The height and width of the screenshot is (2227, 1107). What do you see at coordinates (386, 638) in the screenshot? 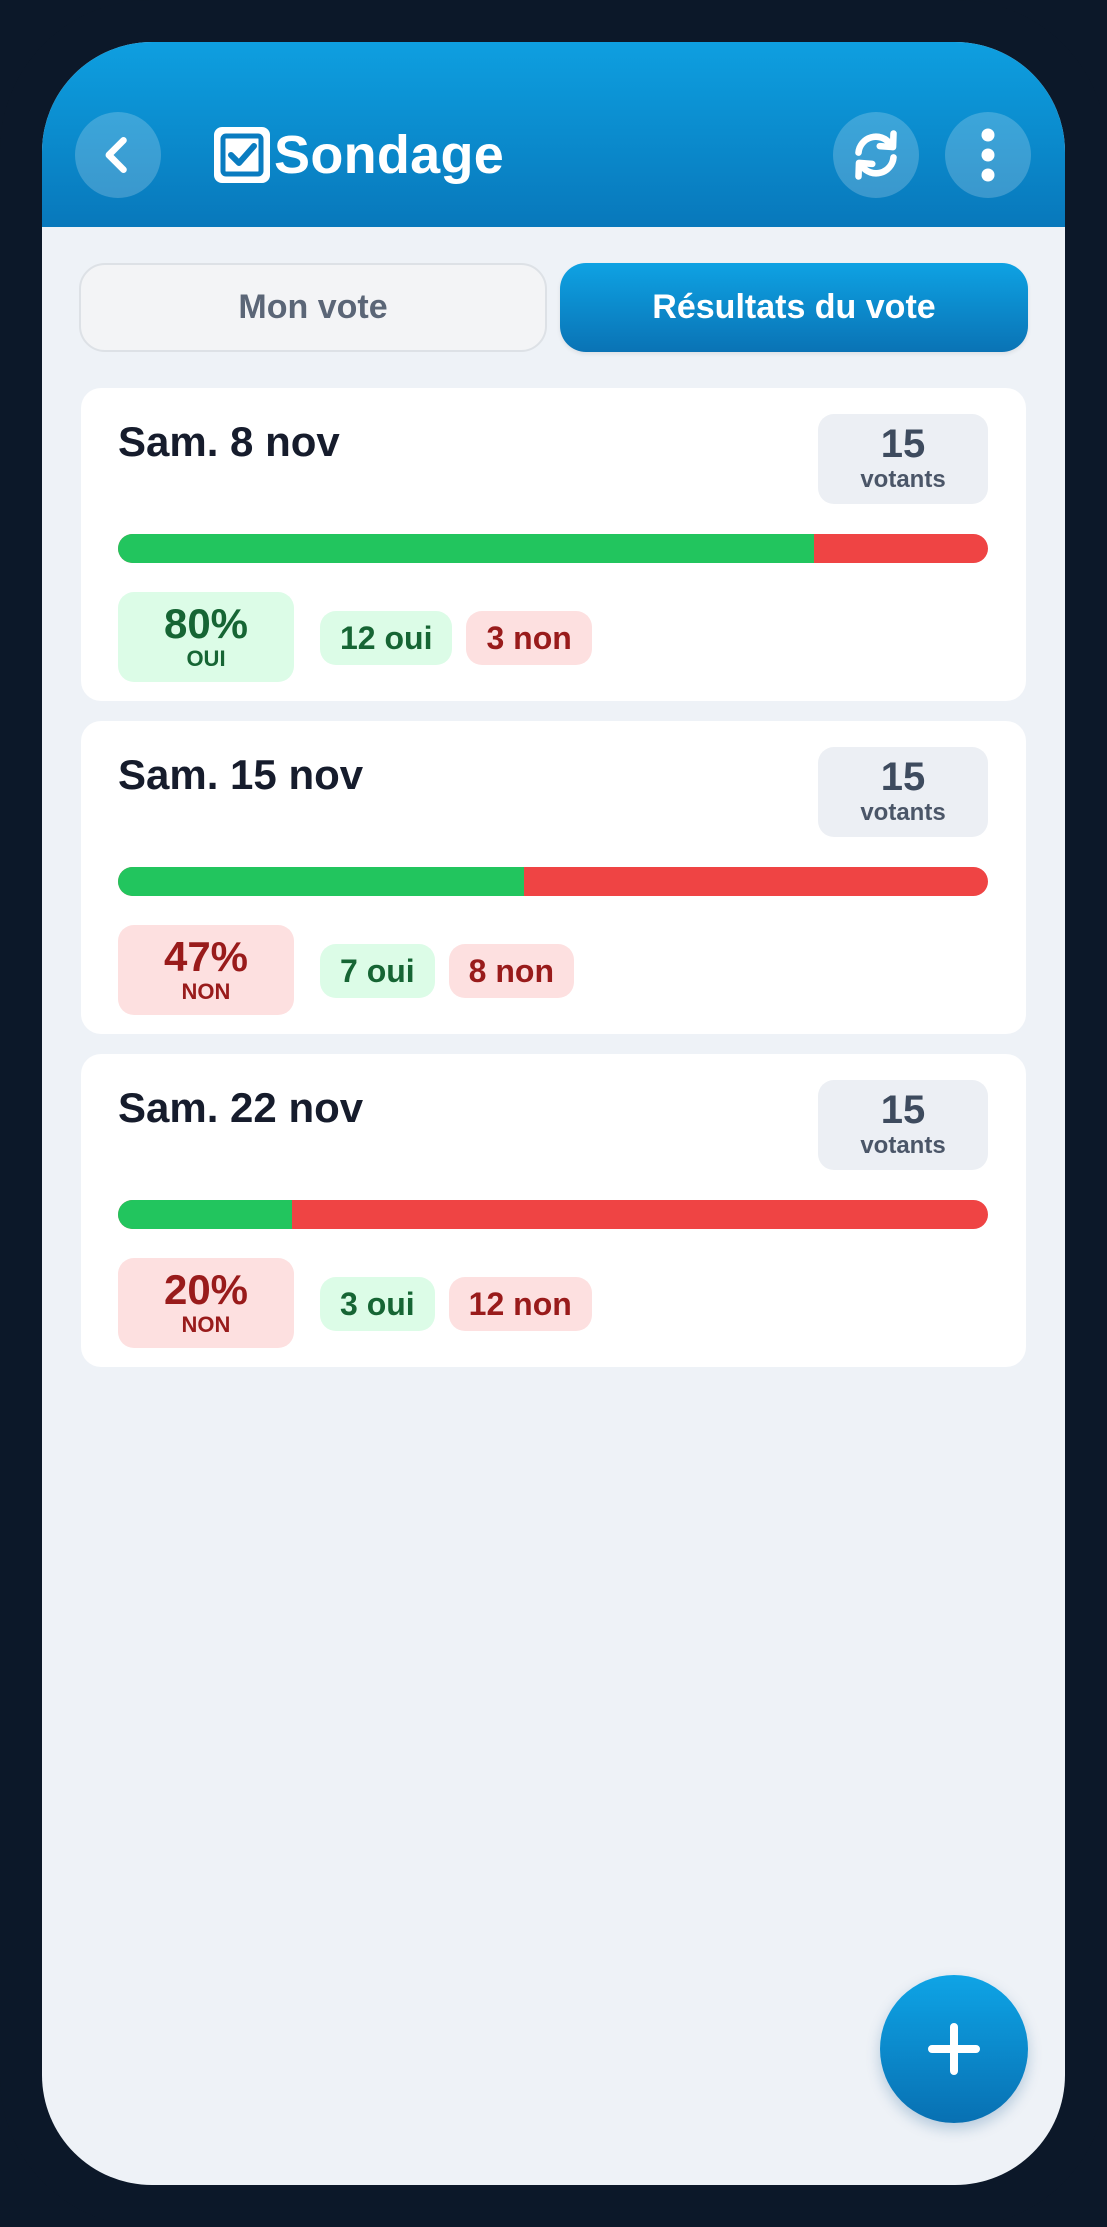
I see `yes-count-chip: 12 oui` at bounding box center [386, 638].